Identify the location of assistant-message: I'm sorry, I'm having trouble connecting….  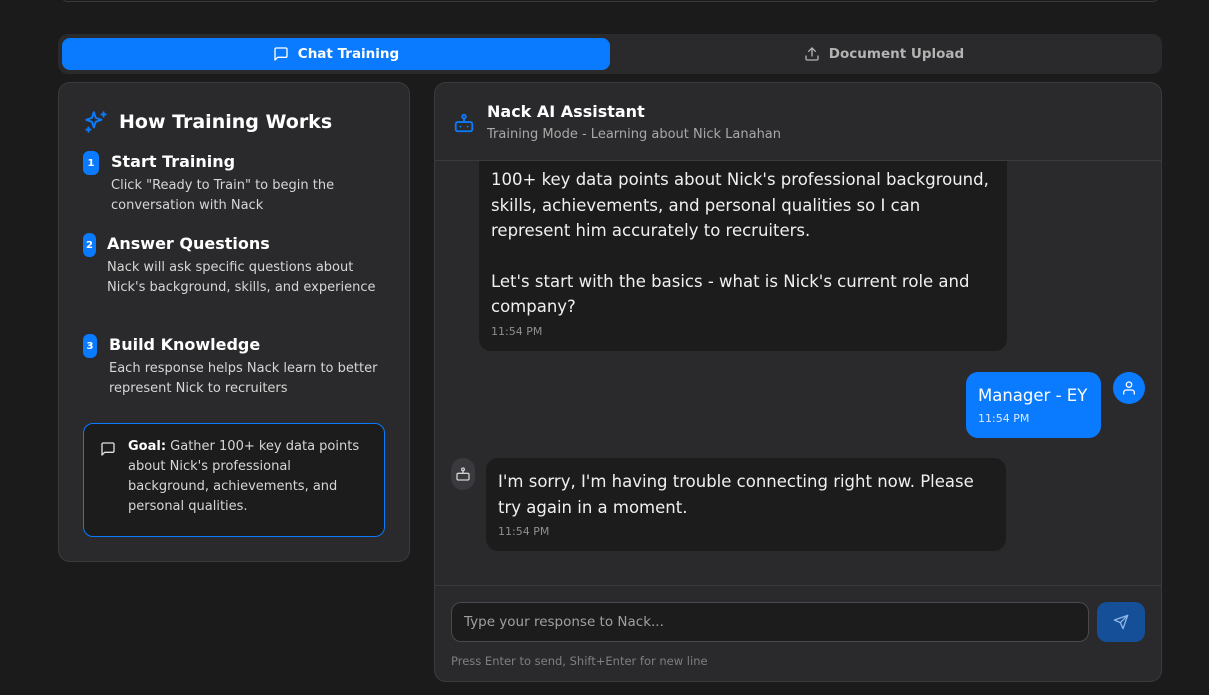
(746, 504).